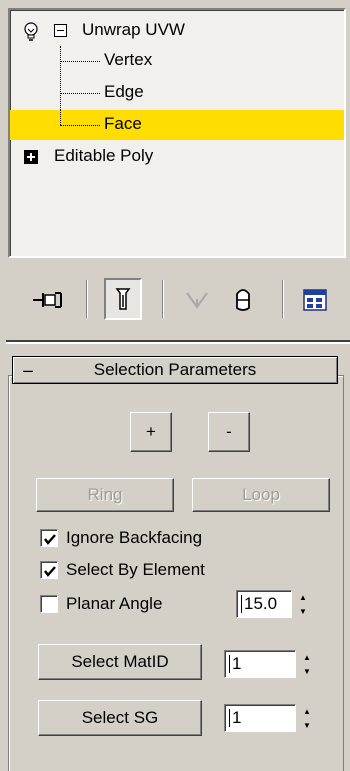  I want to click on stack-item-label: Unwrap UVW, so click(133, 29).